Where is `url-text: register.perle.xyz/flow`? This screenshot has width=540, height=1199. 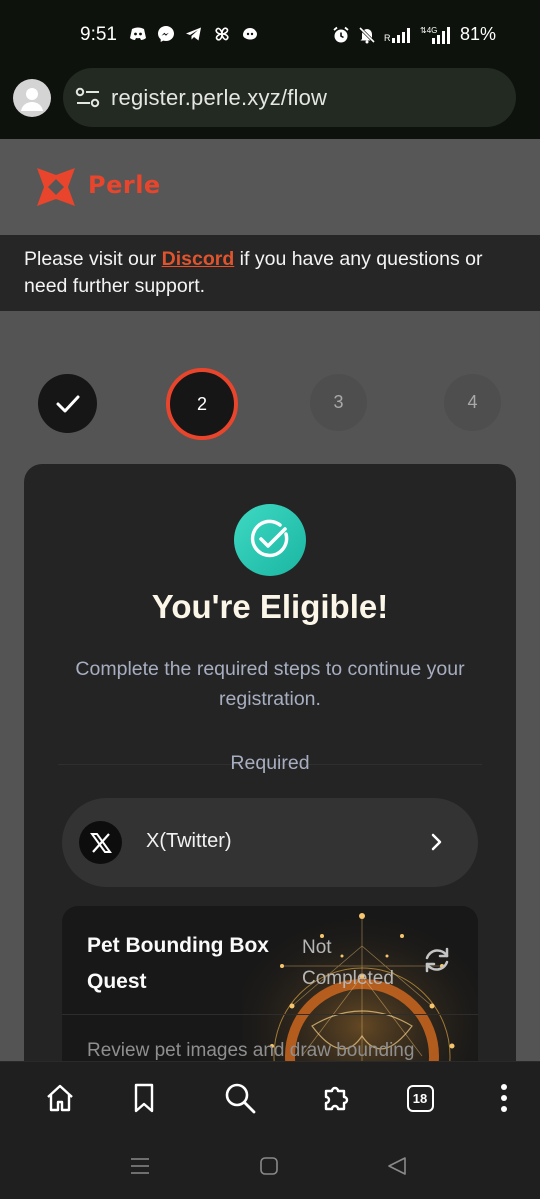 url-text: register.perle.xyz/flow is located at coordinates (219, 98).